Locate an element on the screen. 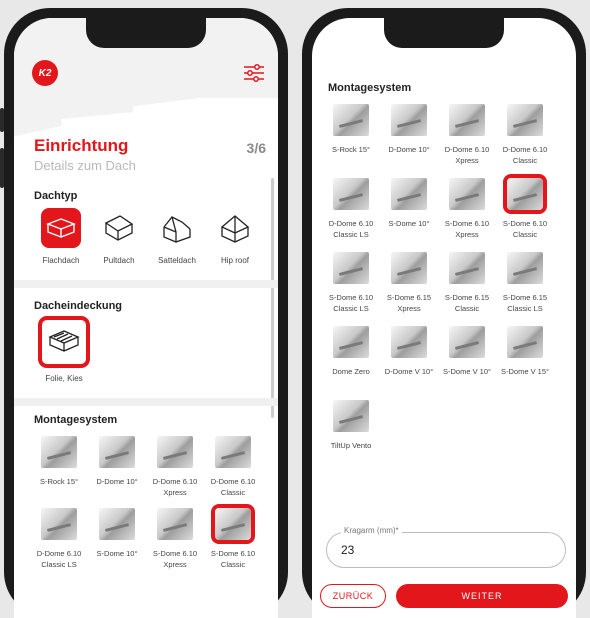 The width and height of the screenshot is (590, 618). mounting-system-tile: S-Dome V 10° is located at coordinates (467, 357).